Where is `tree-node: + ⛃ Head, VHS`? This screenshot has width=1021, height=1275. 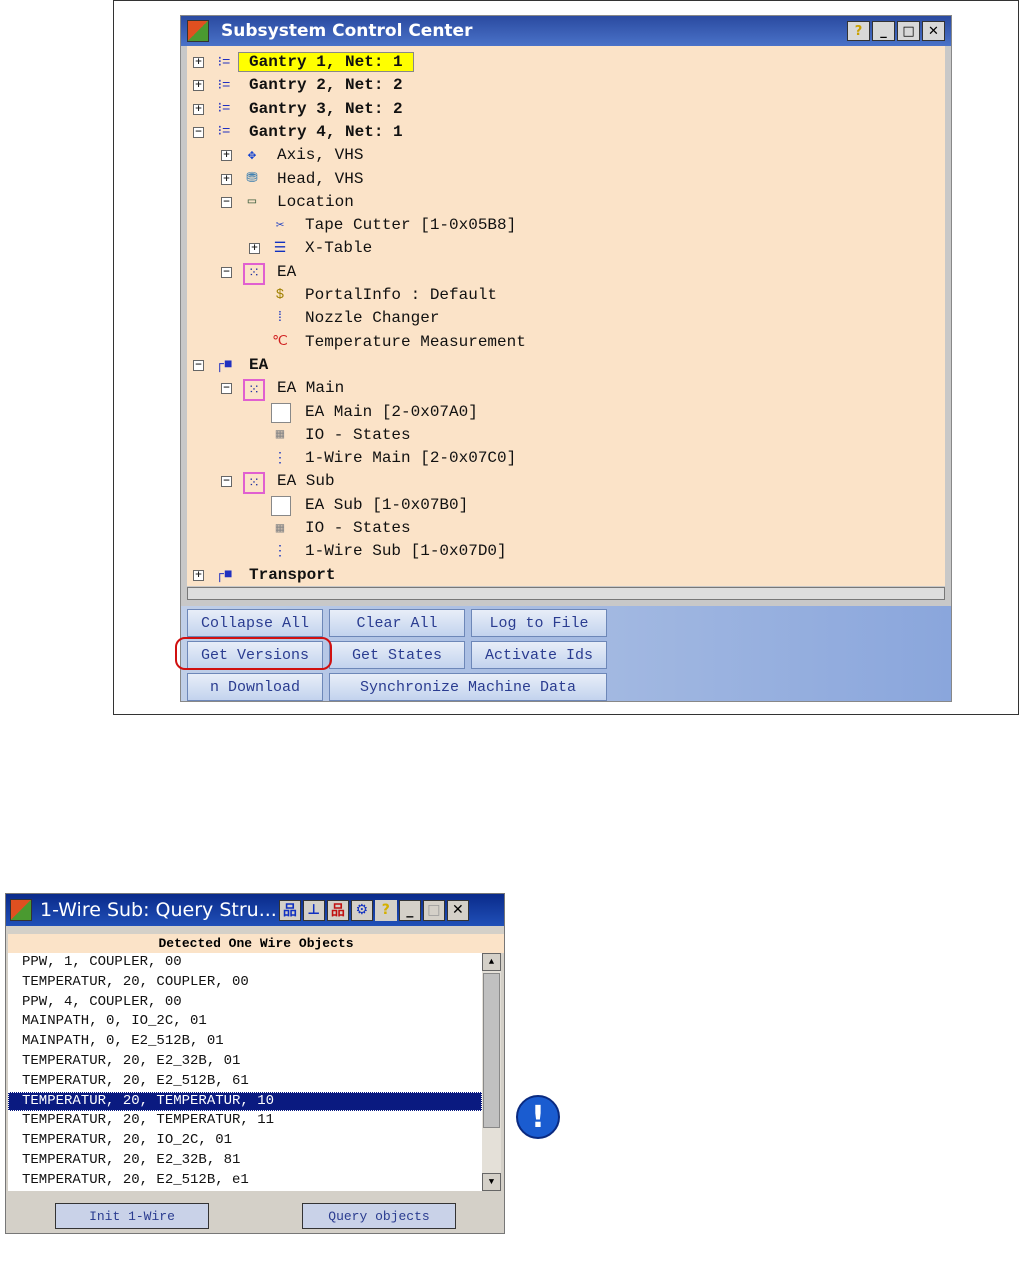 tree-node: + ⛃ Head, VHS is located at coordinates (566, 179).